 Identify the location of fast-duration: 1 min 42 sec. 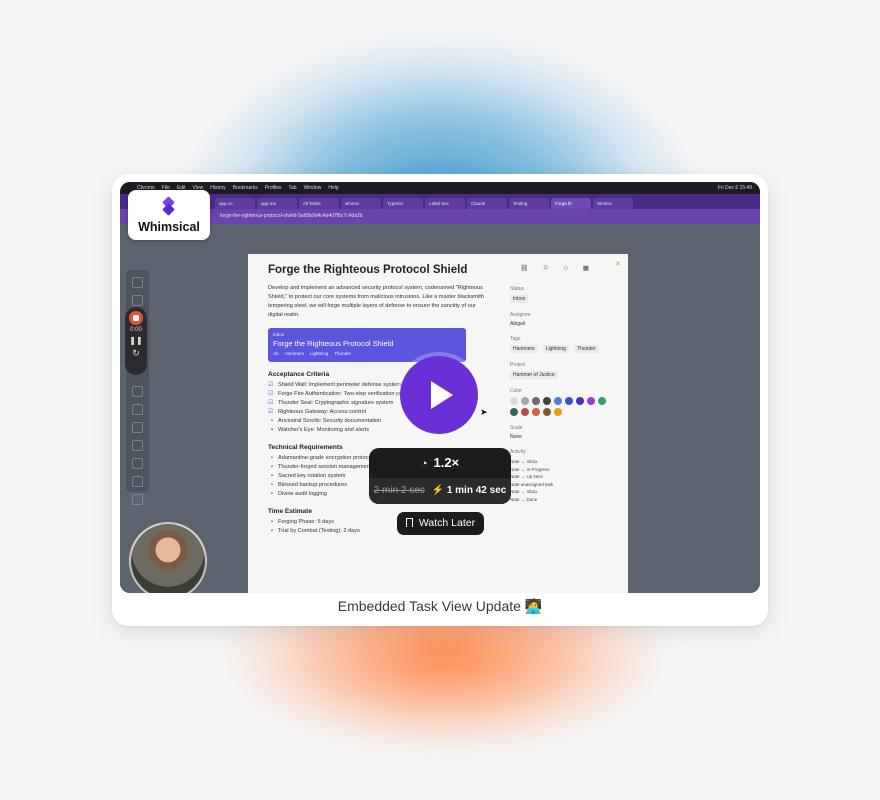
(476, 490).